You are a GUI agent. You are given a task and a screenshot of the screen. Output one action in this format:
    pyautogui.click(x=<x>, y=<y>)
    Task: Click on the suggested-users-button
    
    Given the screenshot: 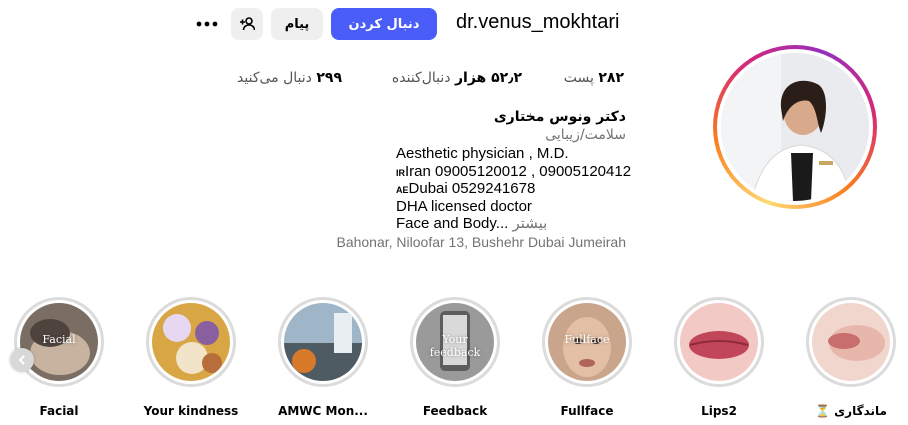 What is the action you would take?
    pyautogui.click(x=247, y=24)
    